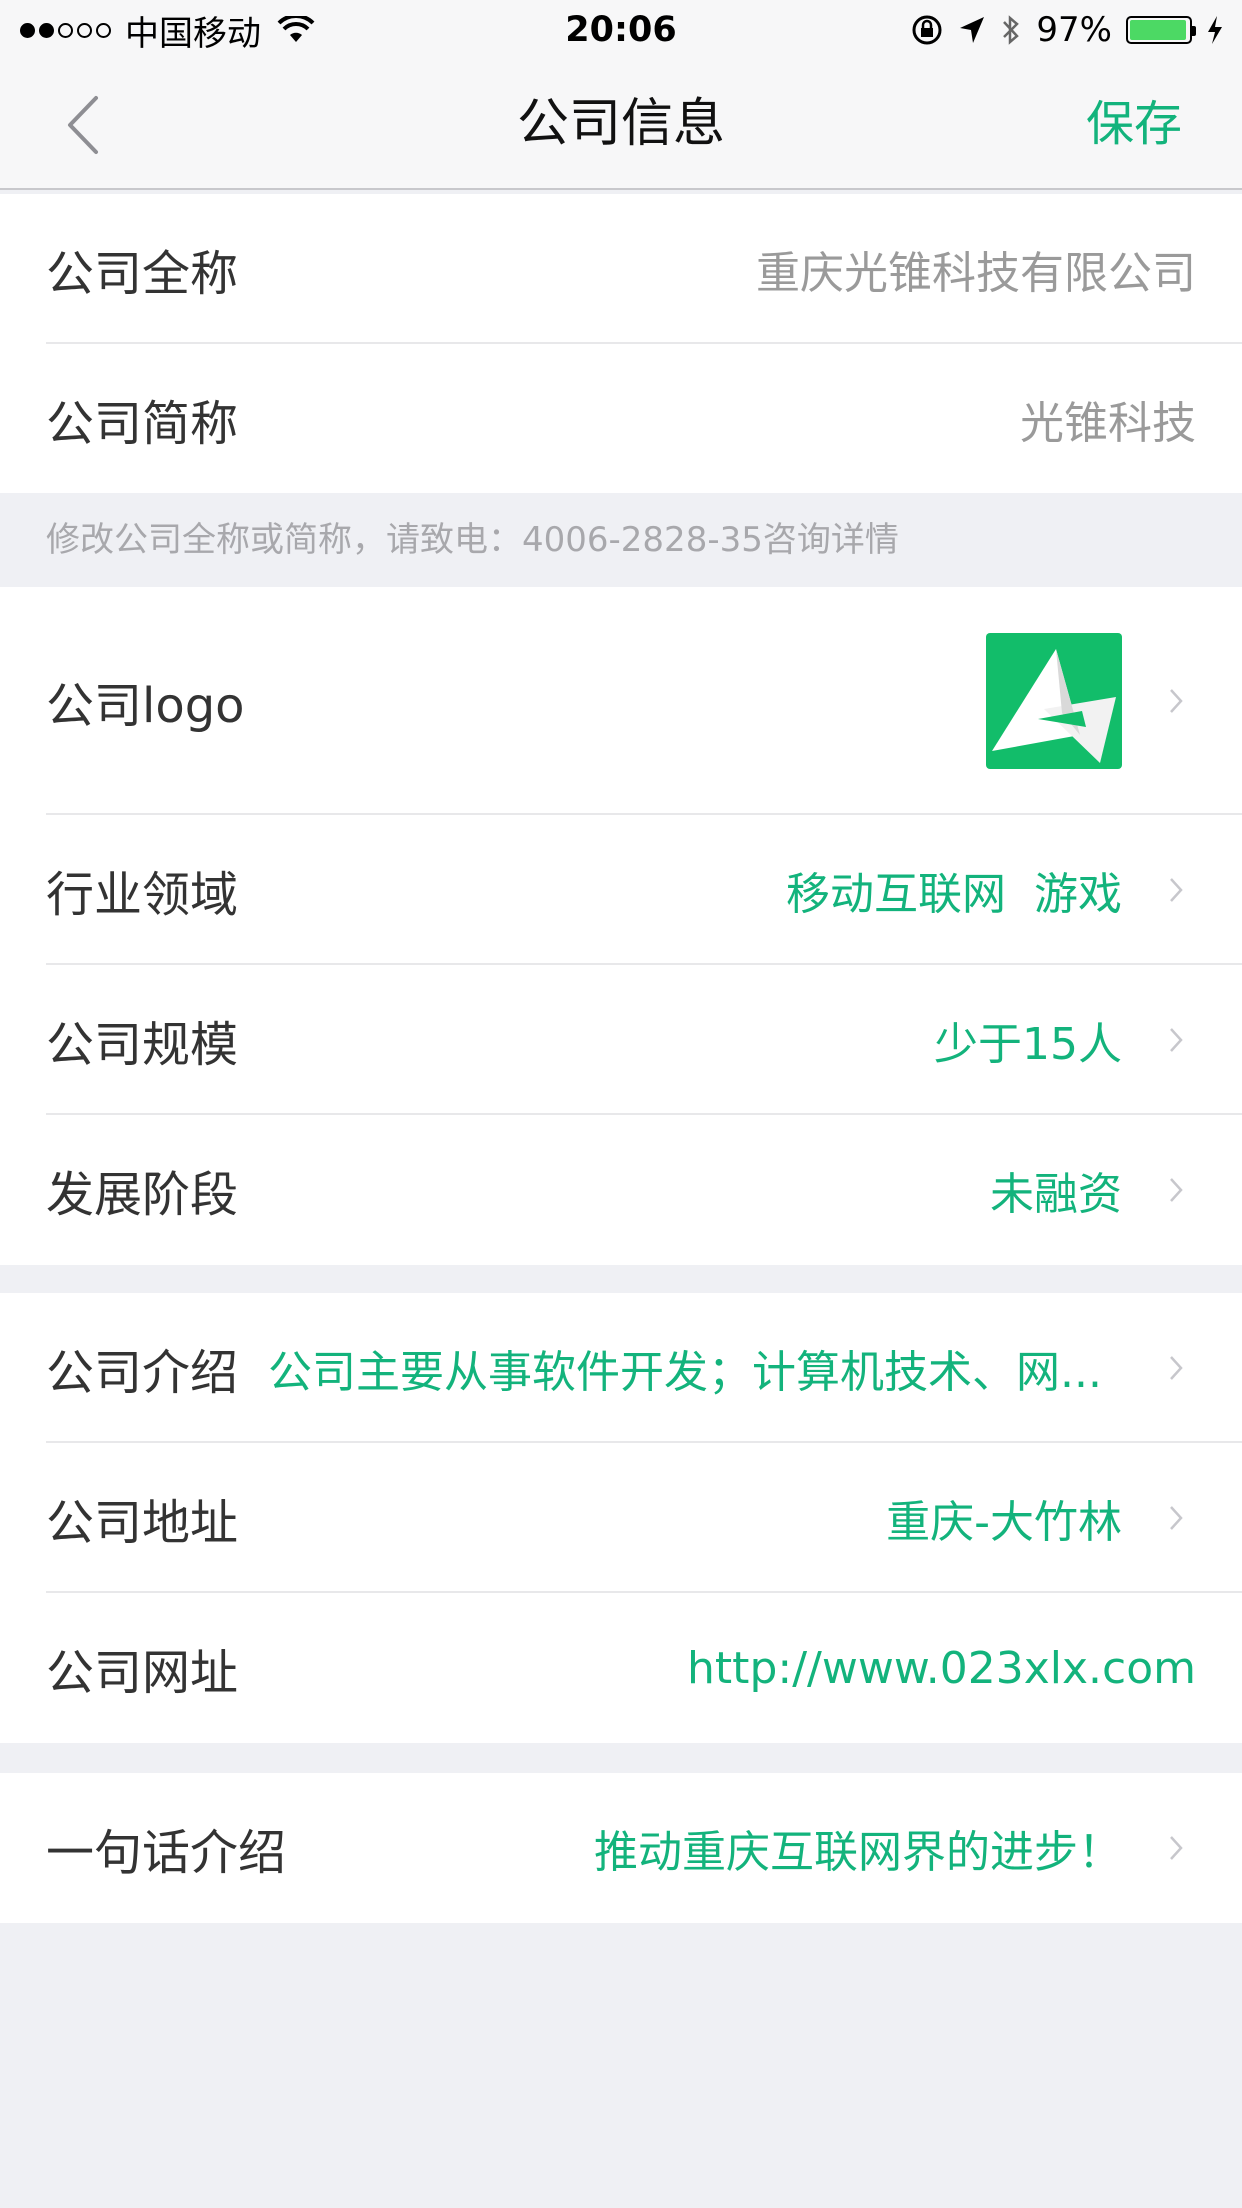  Describe the element at coordinates (296, 29) in the screenshot. I see `wifi-icon` at that location.